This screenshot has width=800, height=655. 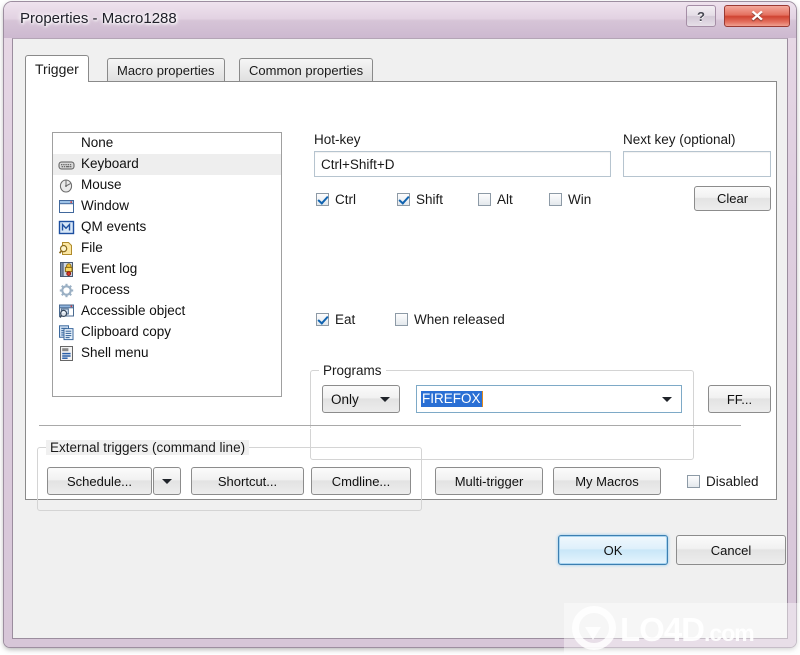 I want to click on help-icon: ?, so click(x=701, y=16).